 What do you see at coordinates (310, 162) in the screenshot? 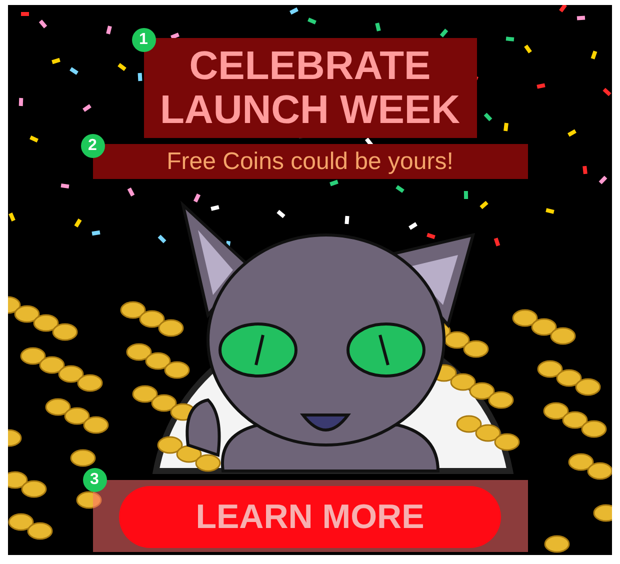
I see `subheadline-text: Free Coins could be yours!` at bounding box center [310, 162].